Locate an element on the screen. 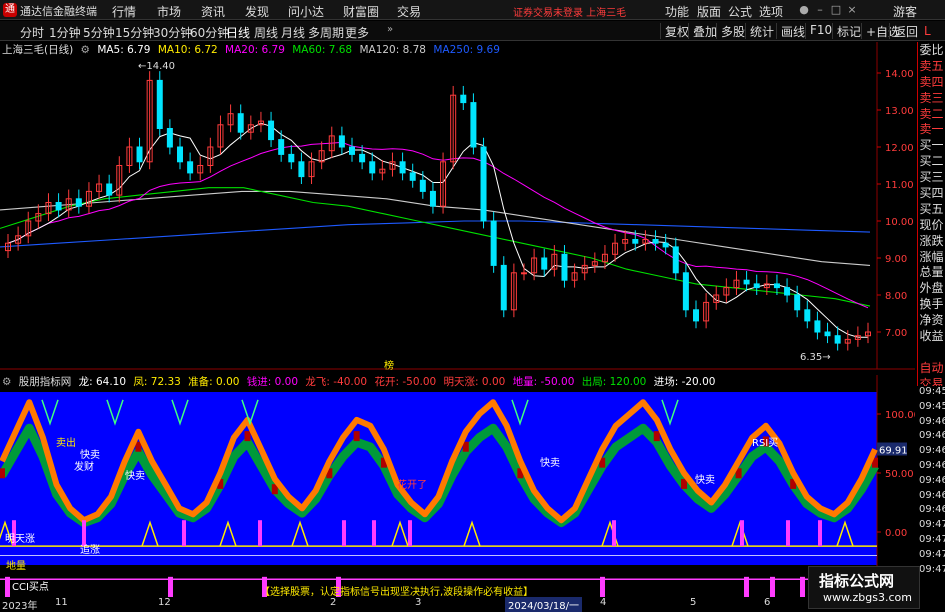 The height and width of the screenshot is (612, 945). ind-longfei: 龙飞: -40.00 is located at coordinates (336, 382).